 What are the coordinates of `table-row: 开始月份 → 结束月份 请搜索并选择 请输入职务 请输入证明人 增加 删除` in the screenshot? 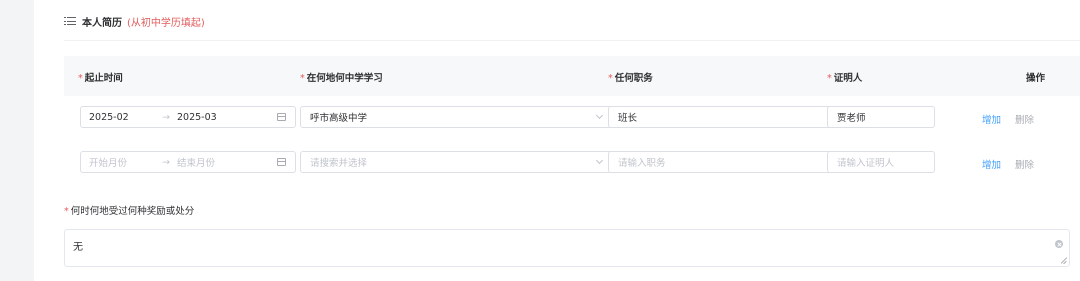 It's located at (572, 162).